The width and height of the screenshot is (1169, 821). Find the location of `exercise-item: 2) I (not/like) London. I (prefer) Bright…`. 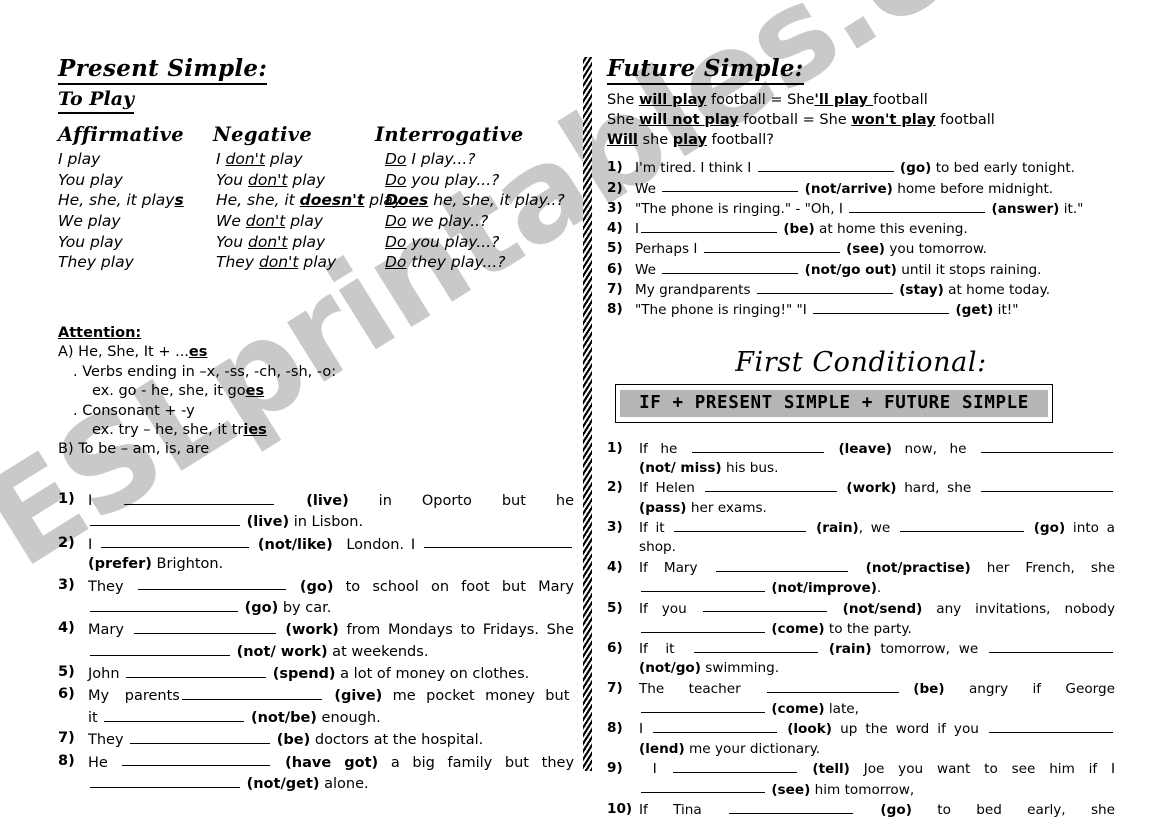

exercise-item: 2) I (not/like) London. I (prefer) Bright… is located at coordinates (316, 554).